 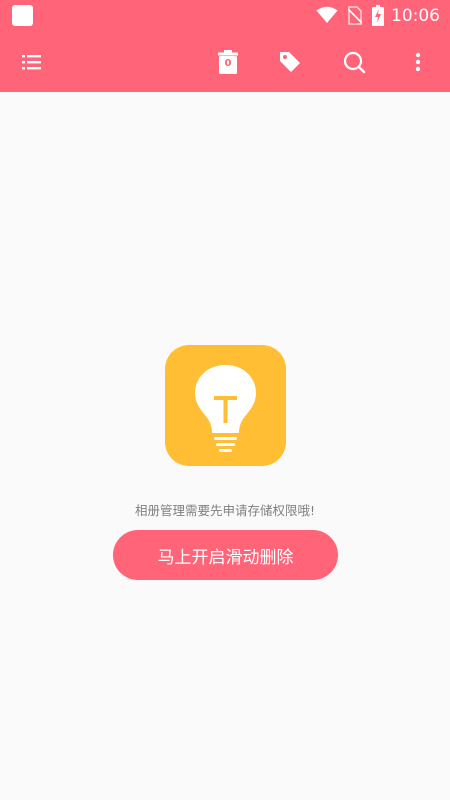 What do you see at coordinates (327, 14) in the screenshot?
I see `wifi-icon` at bounding box center [327, 14].